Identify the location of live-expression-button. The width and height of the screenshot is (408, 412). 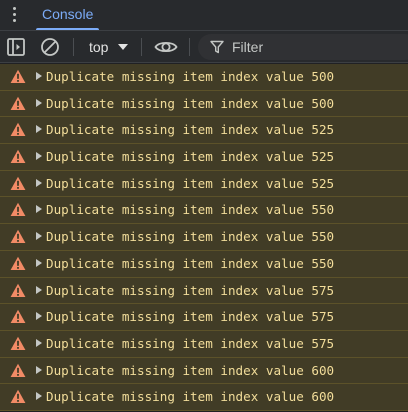
(166, 47).